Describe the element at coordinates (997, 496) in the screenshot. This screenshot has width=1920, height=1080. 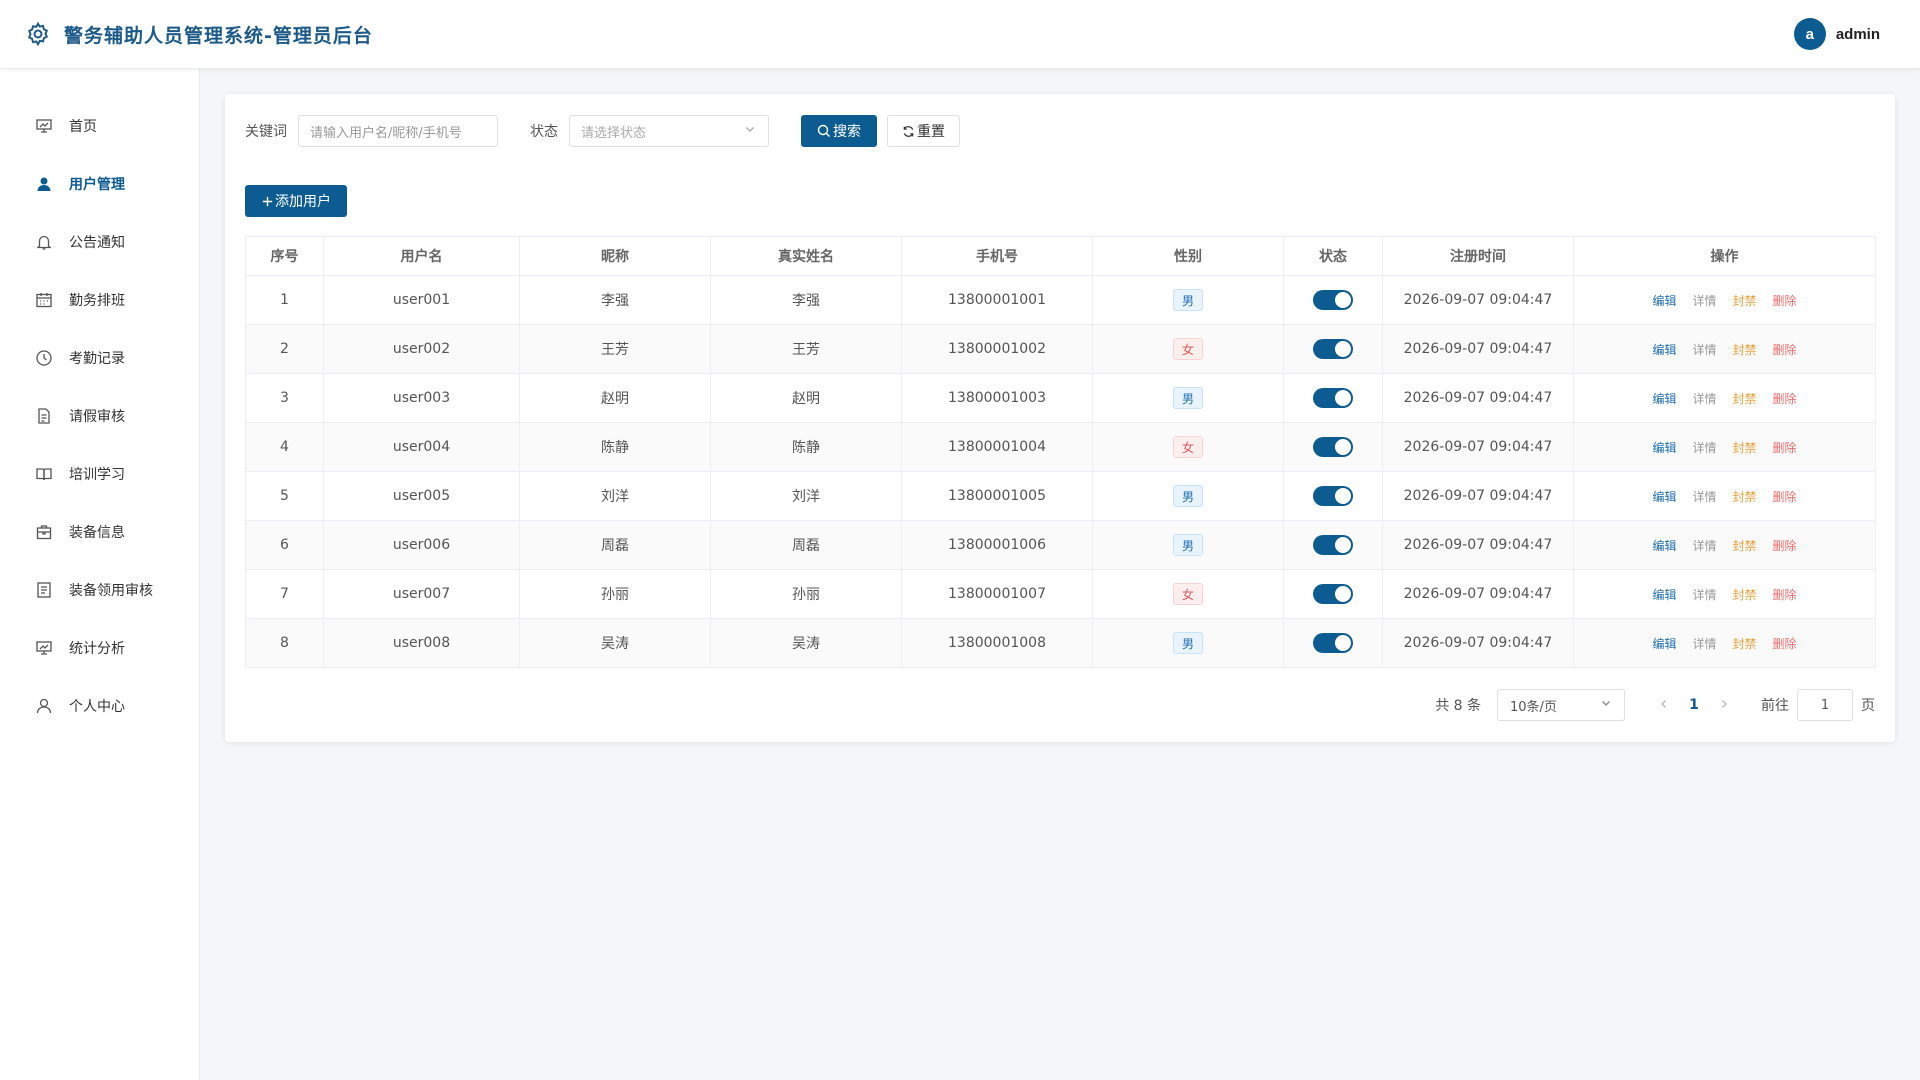
I see `cell-phone: 13800001005` at that location.